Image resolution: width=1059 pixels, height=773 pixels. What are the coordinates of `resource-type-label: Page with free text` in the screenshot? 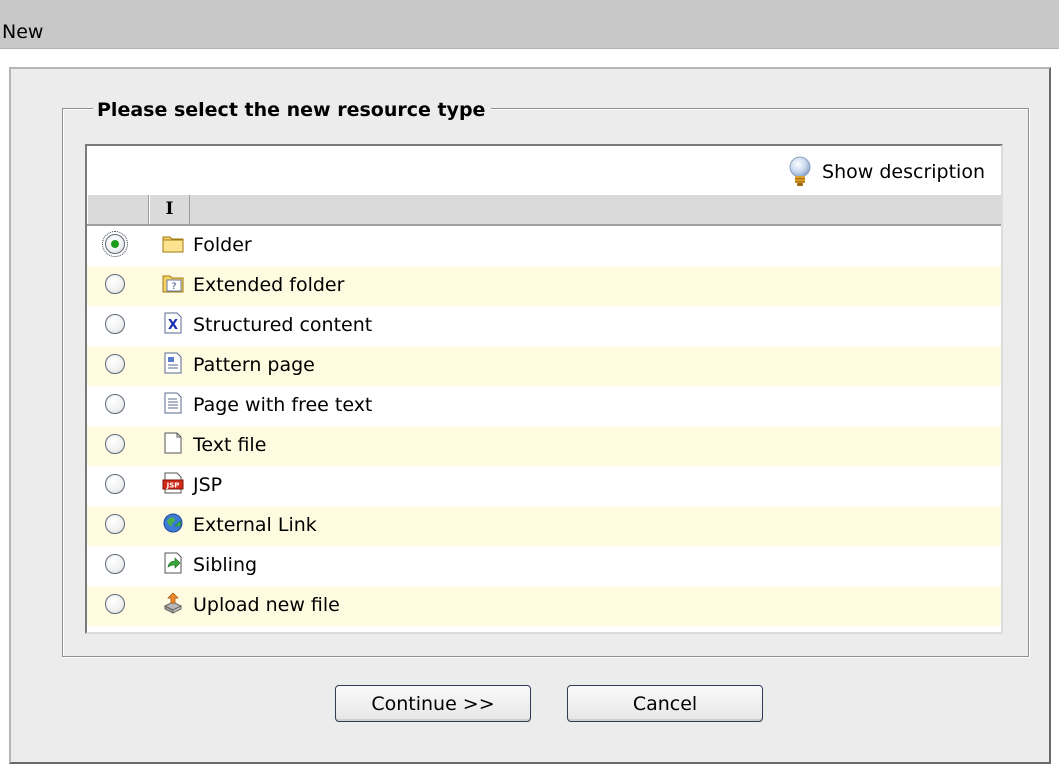 It's located at (283, 405).